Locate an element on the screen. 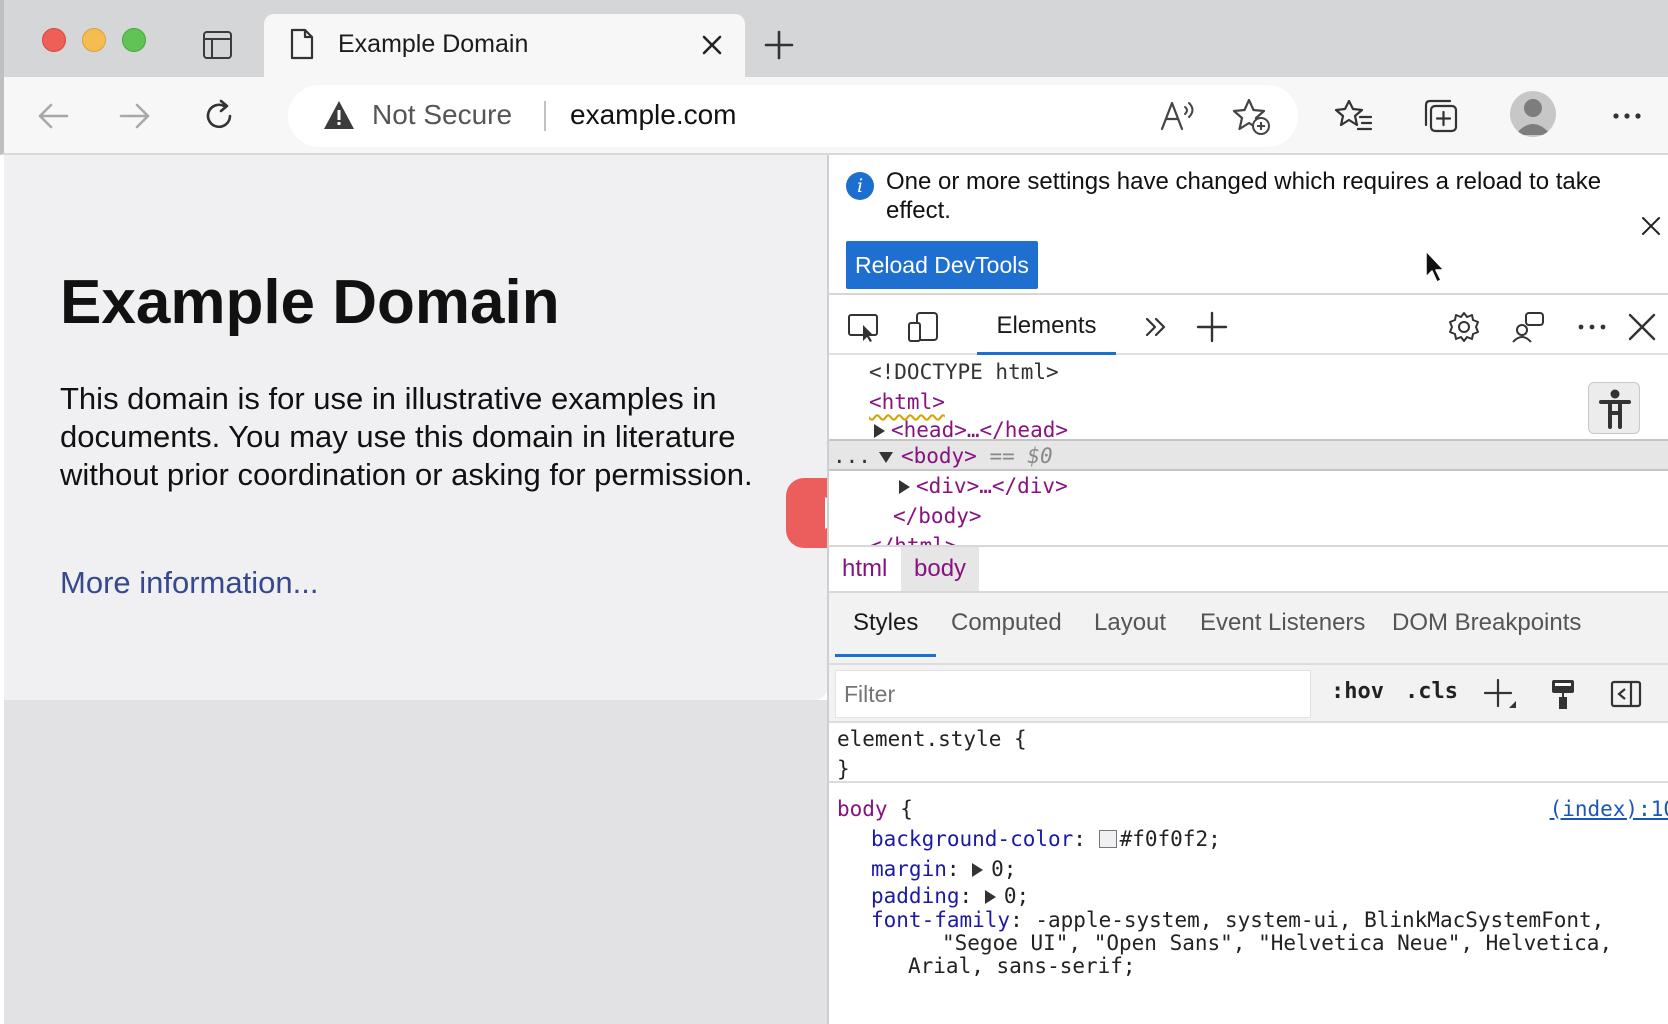 The height and width of the screenshot is (1024, 1668). settings-gear-icon is located at coordinates (1464, 327).